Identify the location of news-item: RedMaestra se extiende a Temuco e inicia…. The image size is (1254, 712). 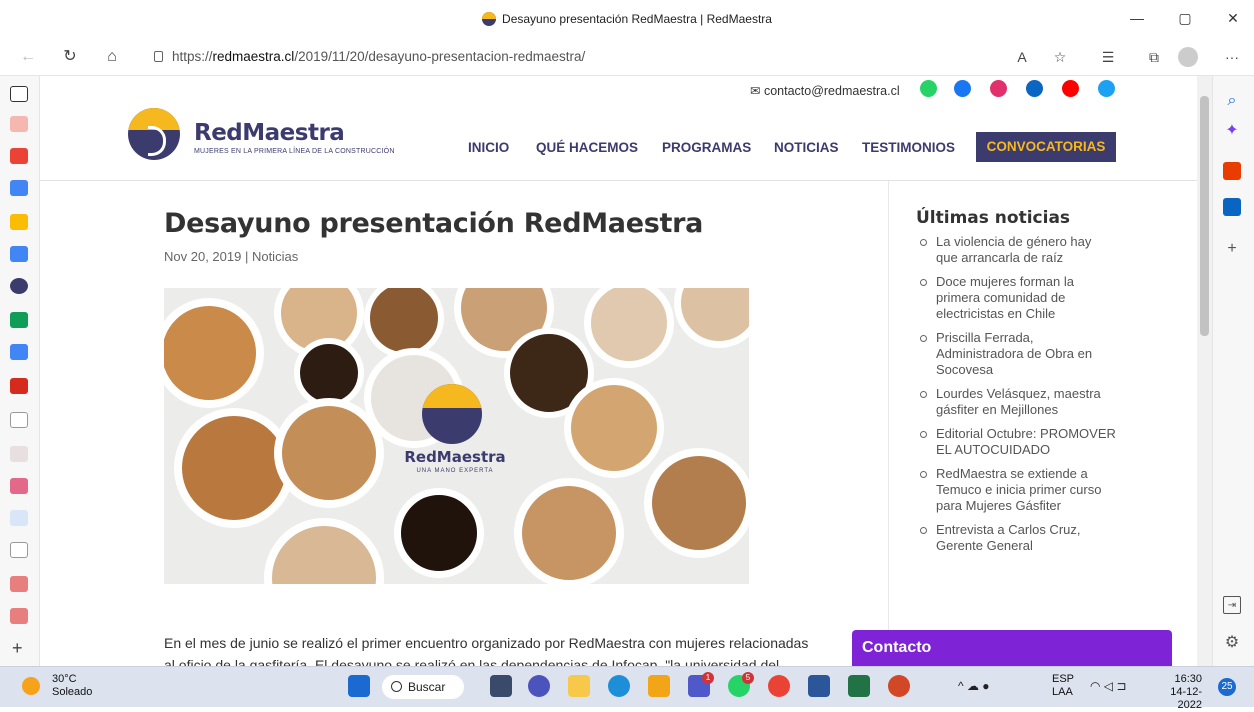
(1016, 490).